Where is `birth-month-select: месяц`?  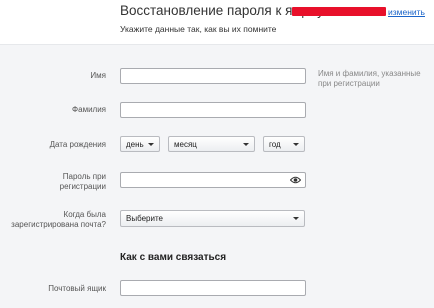
birth-month-select: месяц is located at coordinates (211, 144).